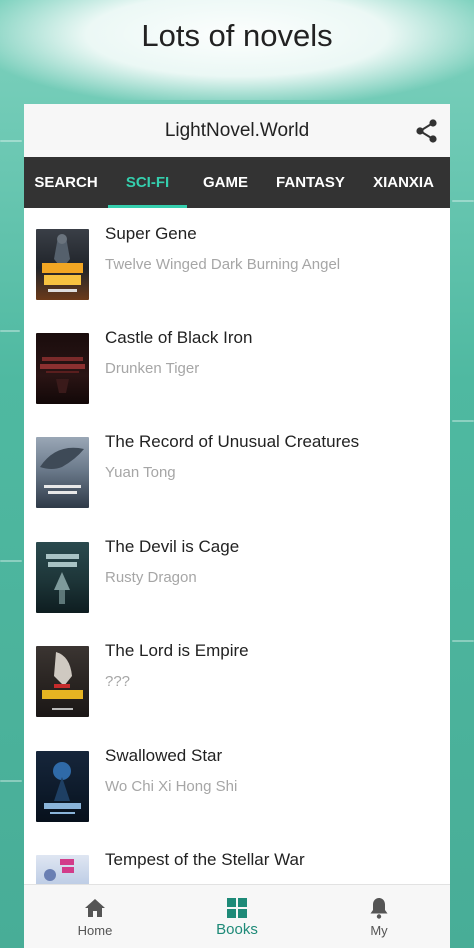 The height and width of the screenshot is (948, 474). I want to click on book-list-item: Tempest of the Stellar War, so click(237, 859).